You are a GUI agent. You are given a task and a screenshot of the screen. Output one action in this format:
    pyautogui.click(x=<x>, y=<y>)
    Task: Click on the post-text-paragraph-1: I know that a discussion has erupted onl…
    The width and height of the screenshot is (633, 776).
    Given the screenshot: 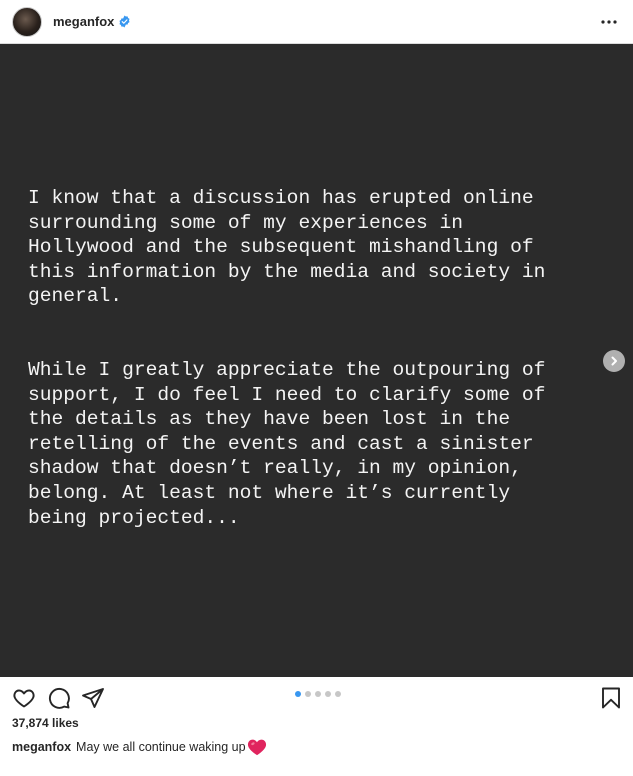 What is the action you would take?
    pyautogui.click(x=287, y=247)
    